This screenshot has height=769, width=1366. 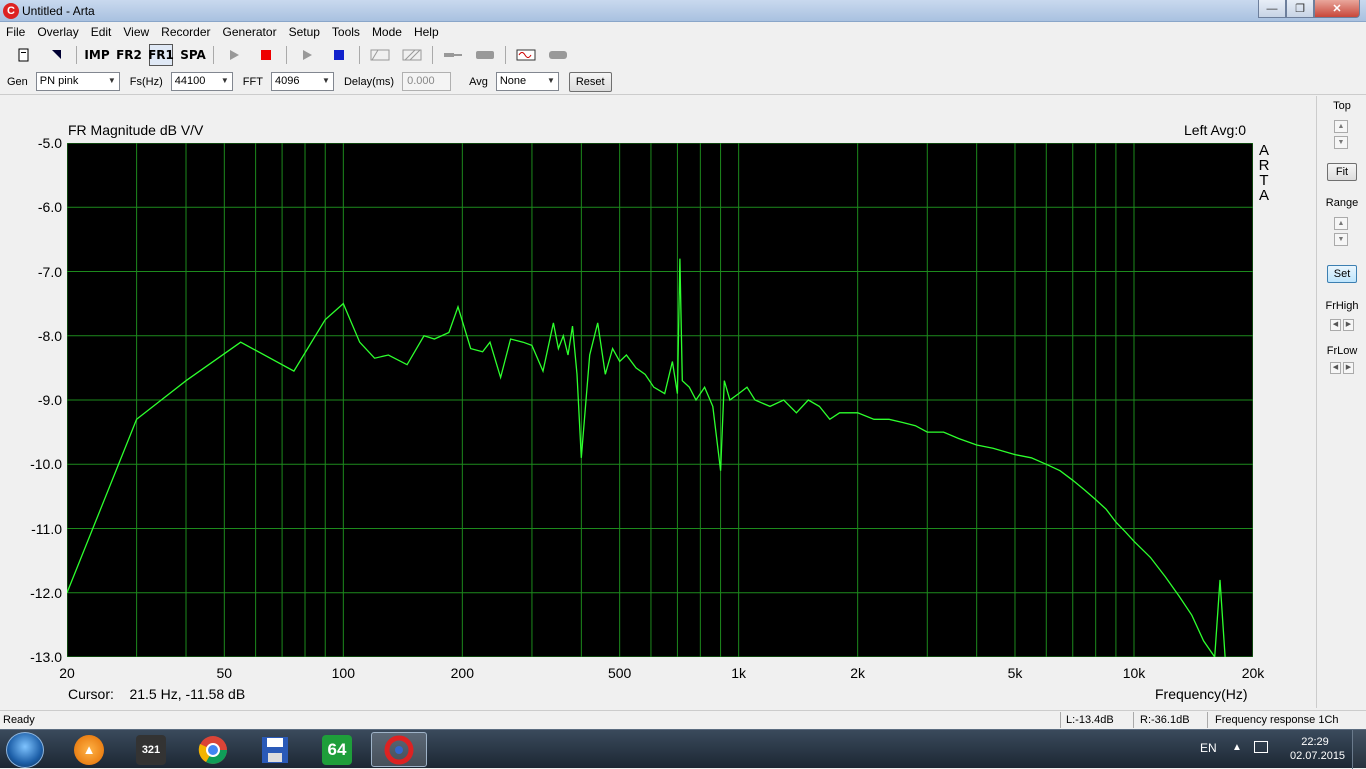 I want to click on window-title: Untitled - Arta, so click(x=58, y=11).